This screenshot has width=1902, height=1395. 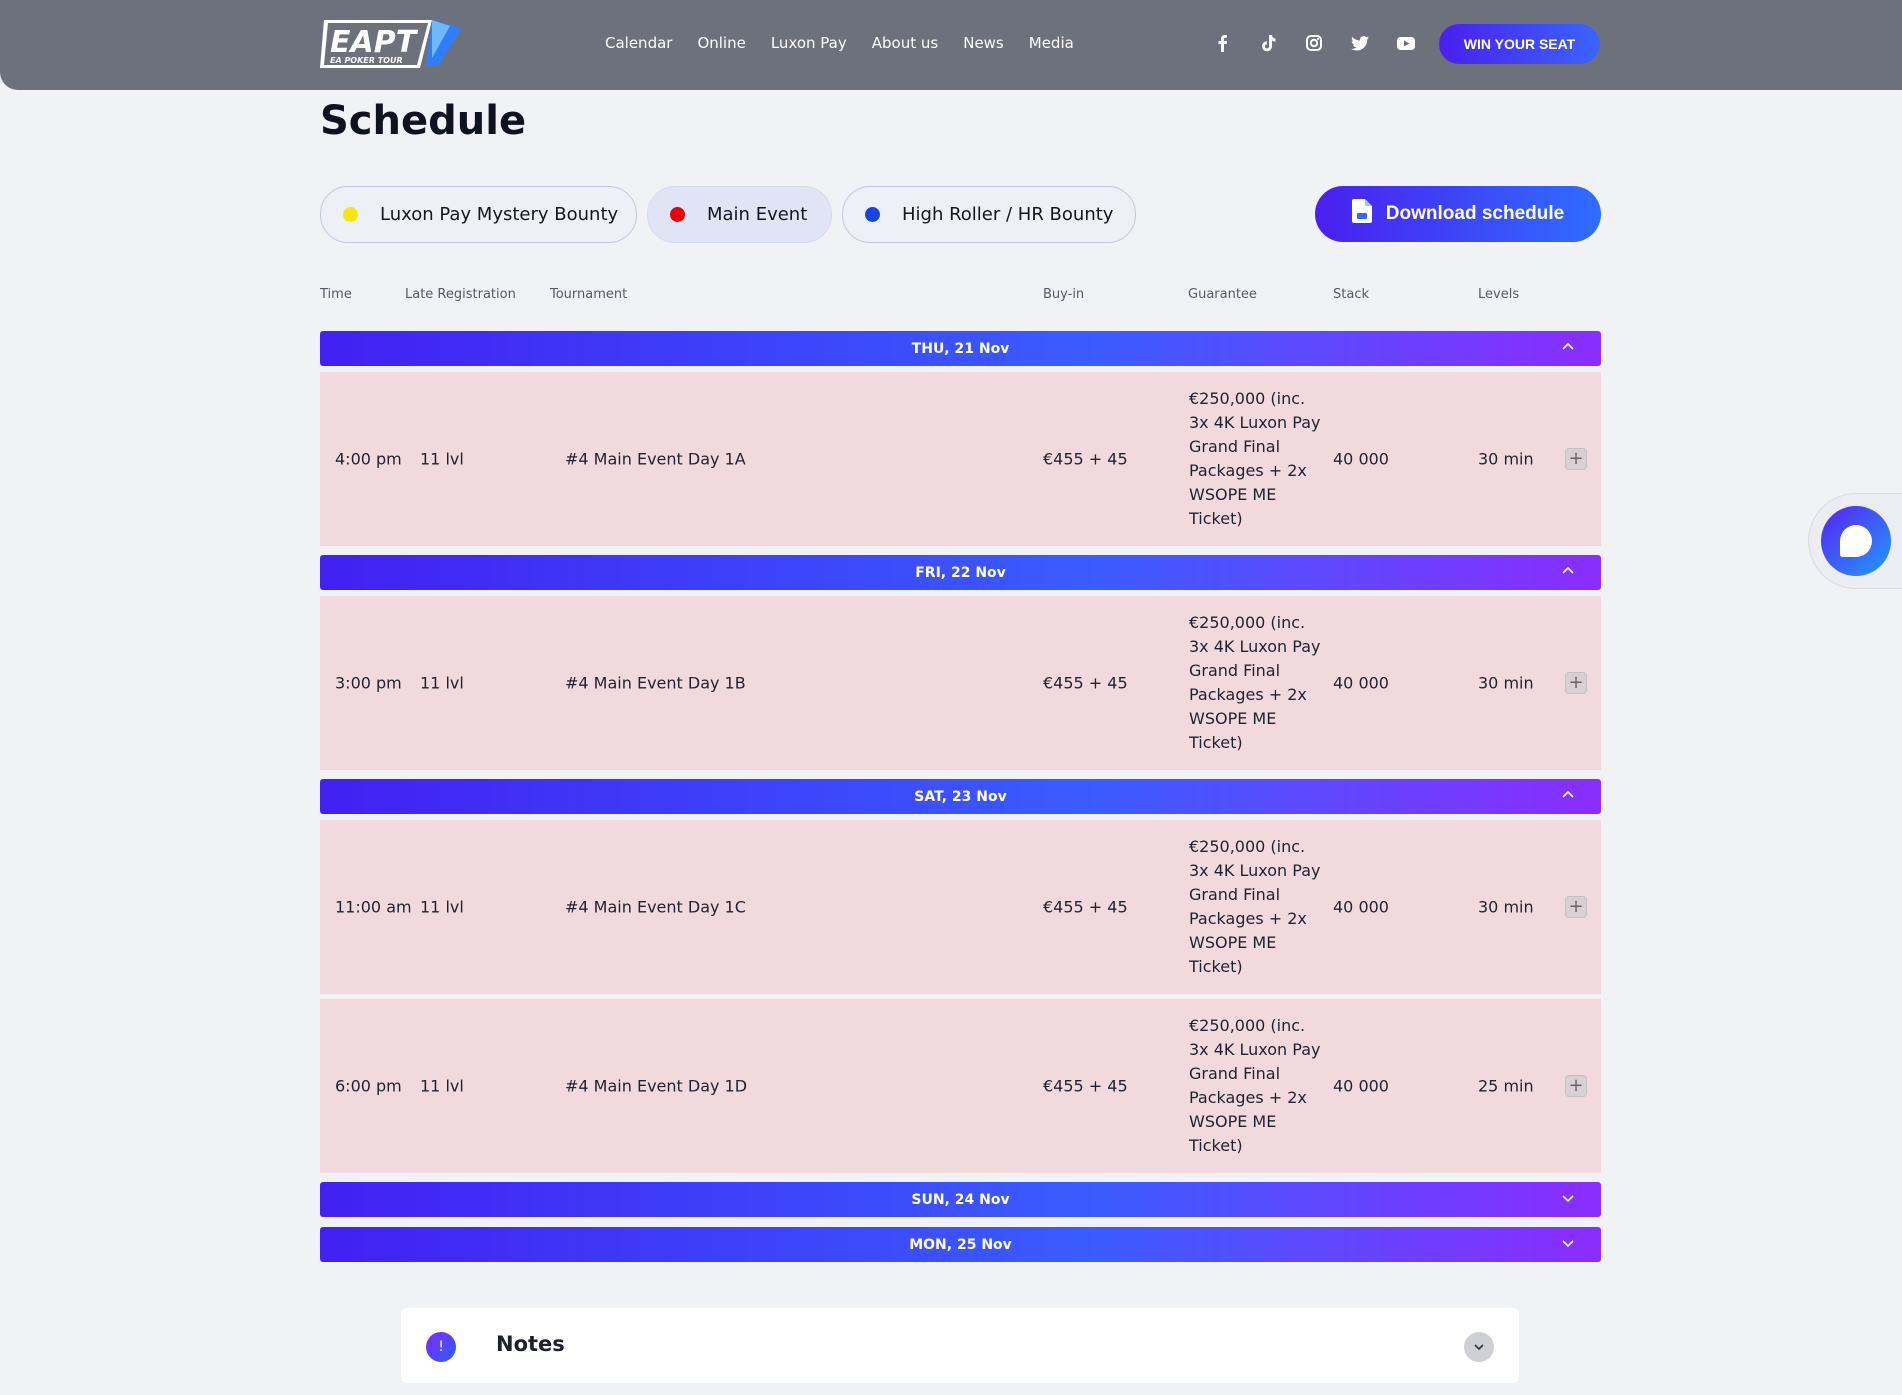 I want to click on filter-luxon-pay-mystery-bounty: Luxon Pay Mystery Bounty, so click(x=478, y=214).